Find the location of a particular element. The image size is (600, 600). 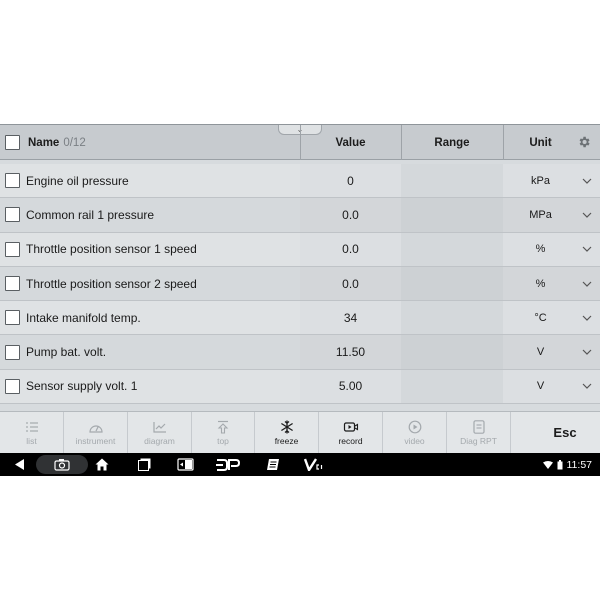

table-row: Sensor supply volt. 1 5.00 V is located at coordinates (300, 387).